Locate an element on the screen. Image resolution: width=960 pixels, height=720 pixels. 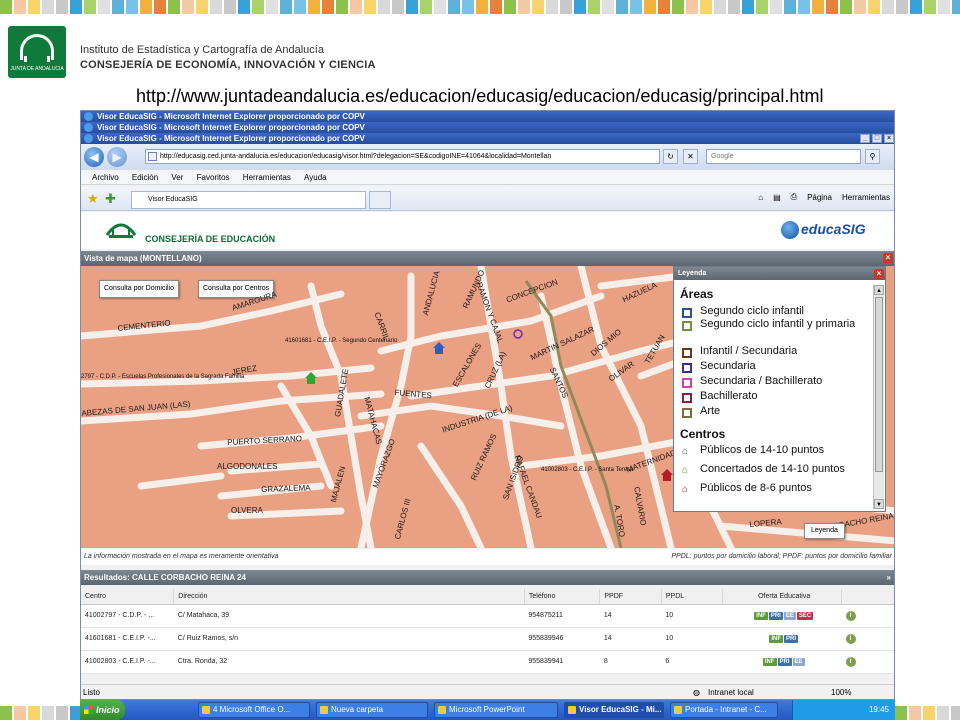
new-tab-button is located at coordinates (380, 200).